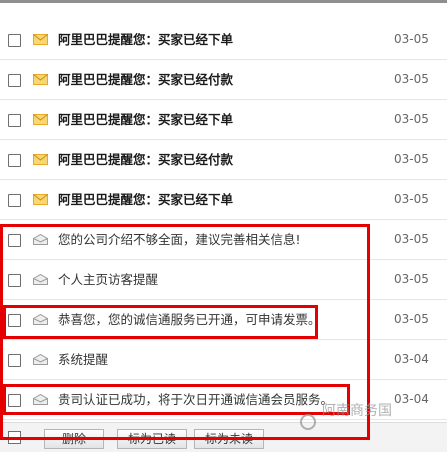 The width and height of the screenshot is (447, 452). I want to click on message-row: 个人主页访客提醒 03-05, so click(223, 280).